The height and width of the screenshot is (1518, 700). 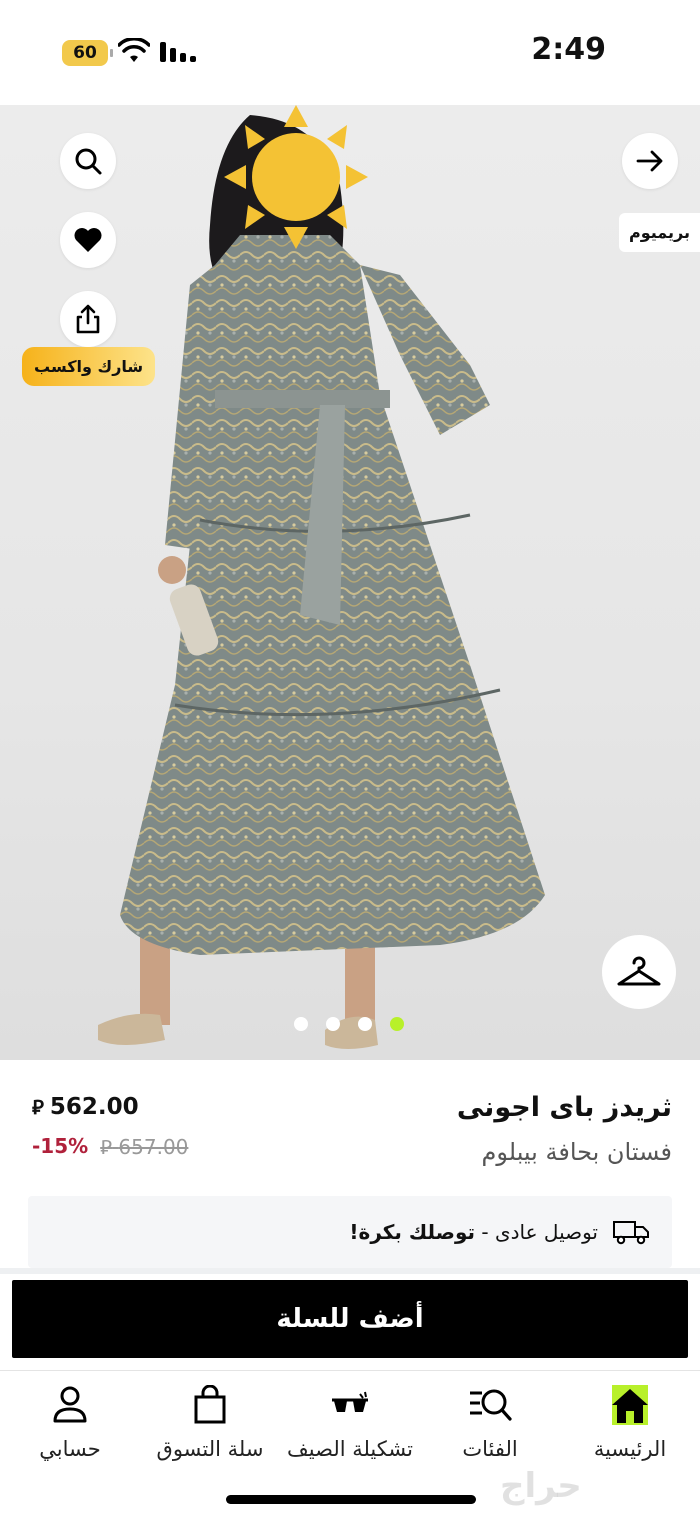 What do you see at coordinates (490, 1449) in the screenshot?
I see `nav-label-categories: الفئات` at bounding box center [490, 1449].